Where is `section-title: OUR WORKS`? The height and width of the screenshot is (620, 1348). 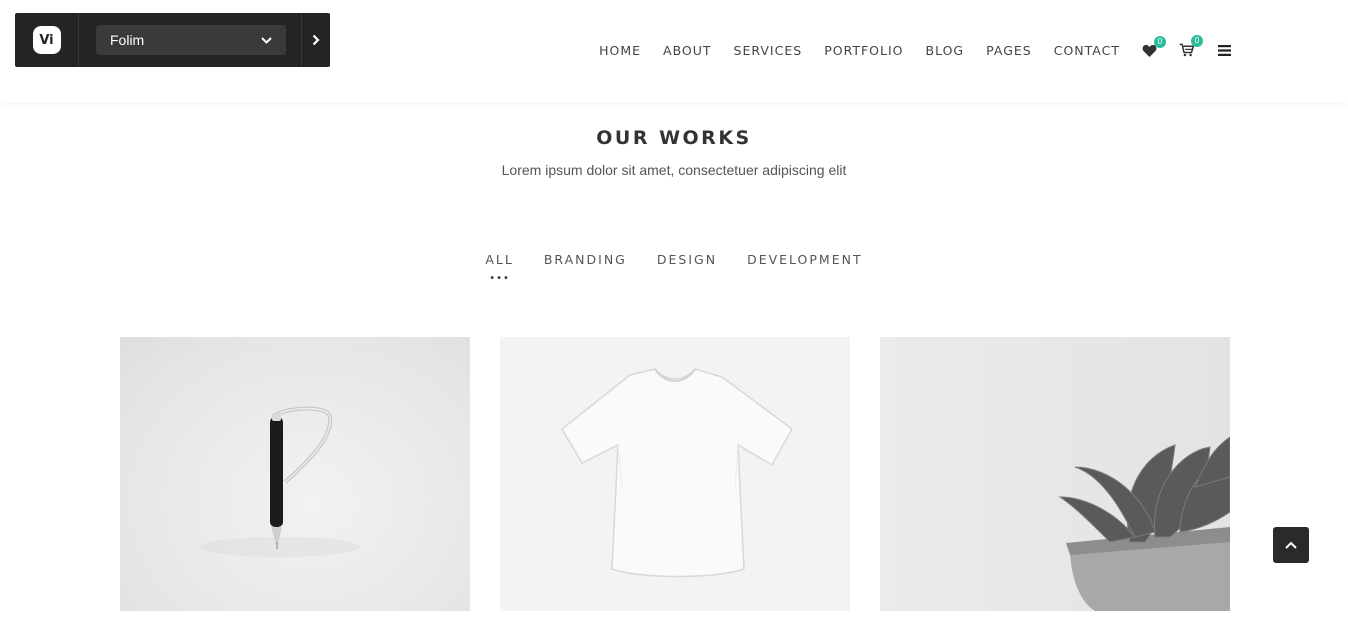
section-title: OUR WORKS is located at coordinates (674, 138).